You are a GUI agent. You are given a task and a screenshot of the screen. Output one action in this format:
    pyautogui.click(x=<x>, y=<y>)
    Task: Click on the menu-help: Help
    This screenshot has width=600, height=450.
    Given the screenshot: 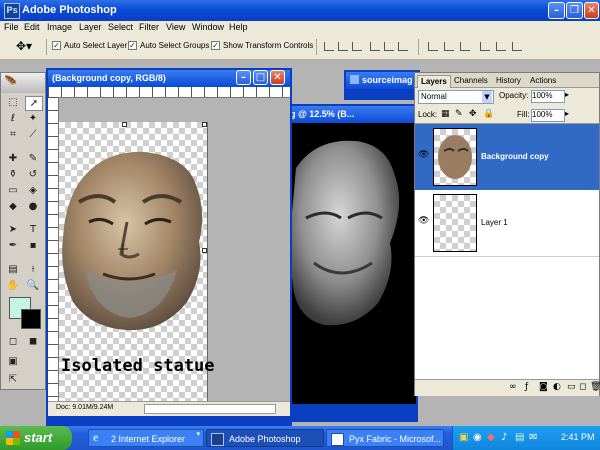 What is the action you would take?
    pyautogui.click(x=238, y=27)
    